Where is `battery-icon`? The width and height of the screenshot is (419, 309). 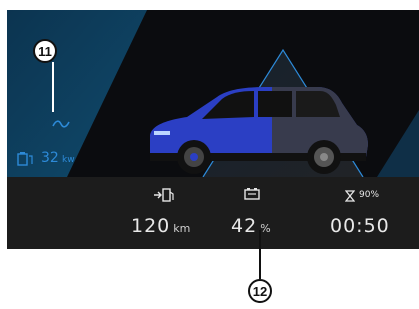 battery-icon is located at coordinates (252, 194).